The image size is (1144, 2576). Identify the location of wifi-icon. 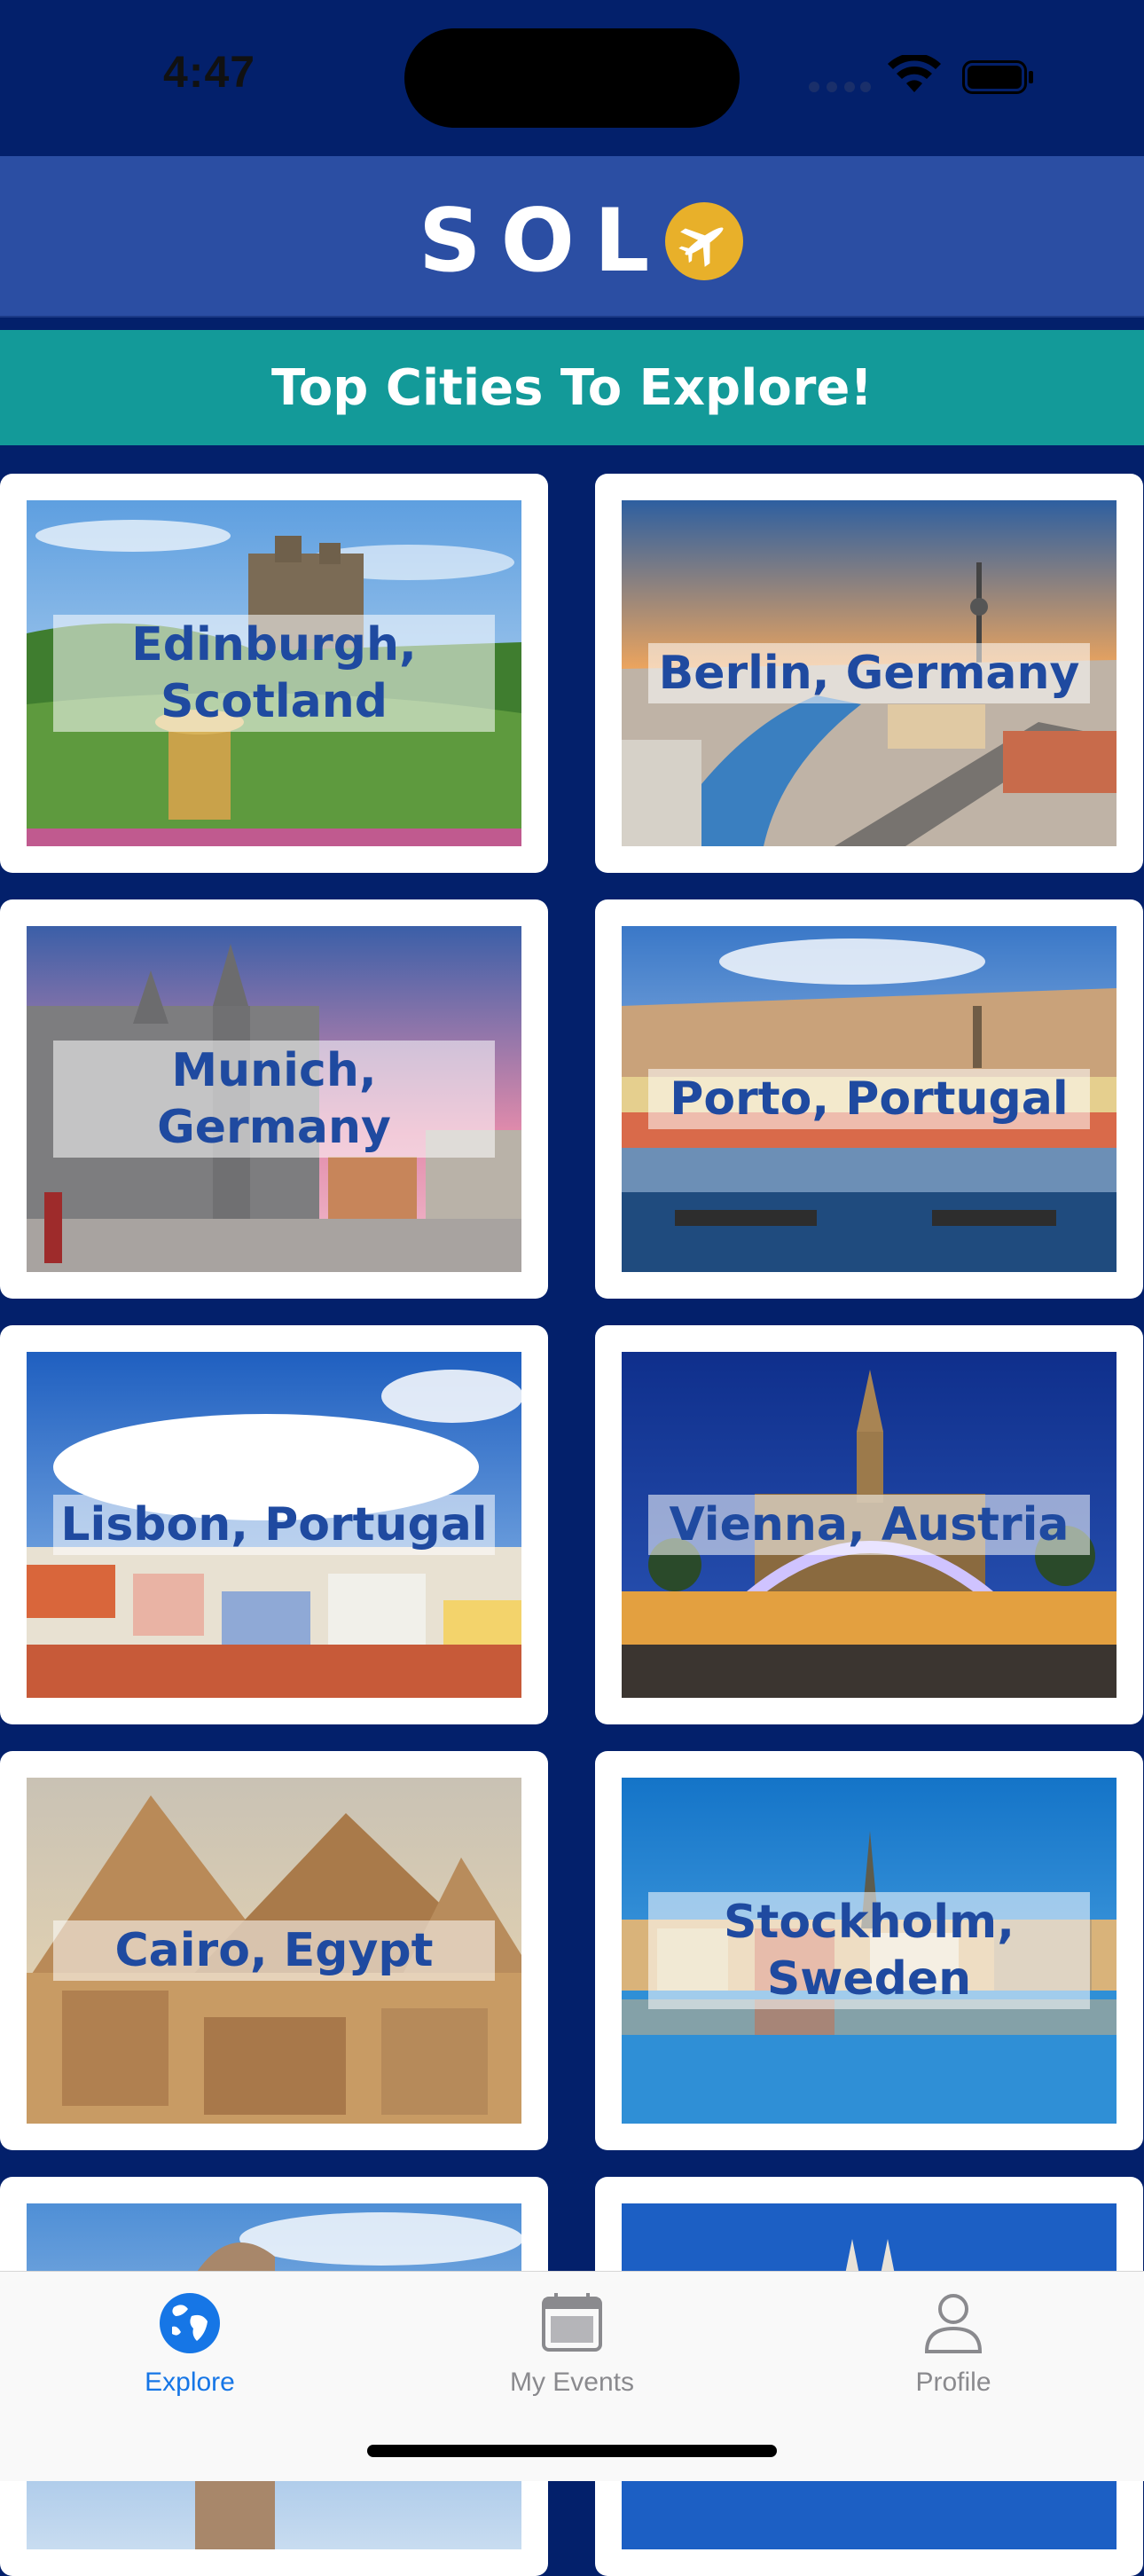
(915, 73).